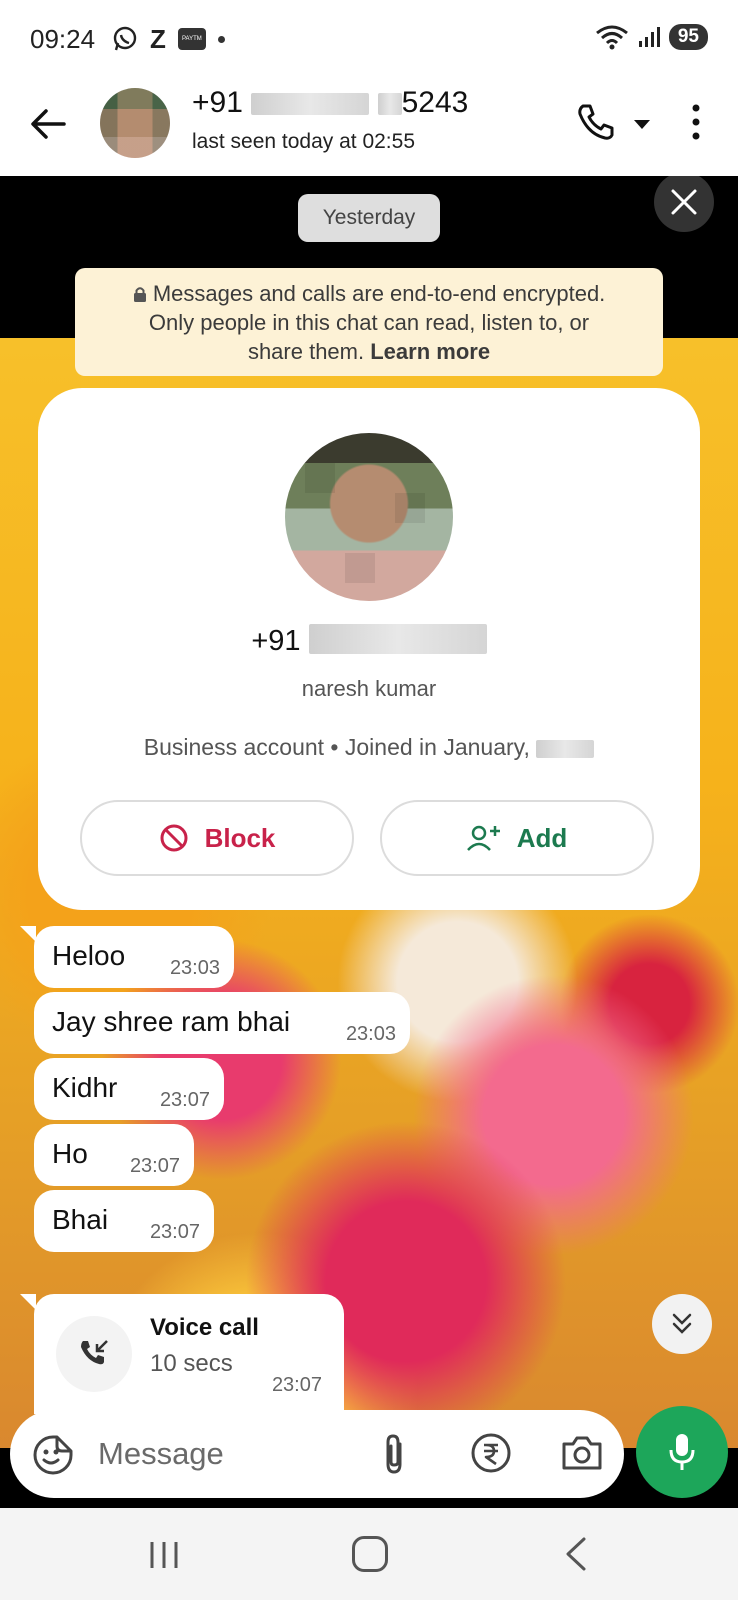 The width and height of the screenshot is (738, 1600). Describe the element at coordinates (125, 38) in the screenshot. I see `whatsapp-icon` at that location.